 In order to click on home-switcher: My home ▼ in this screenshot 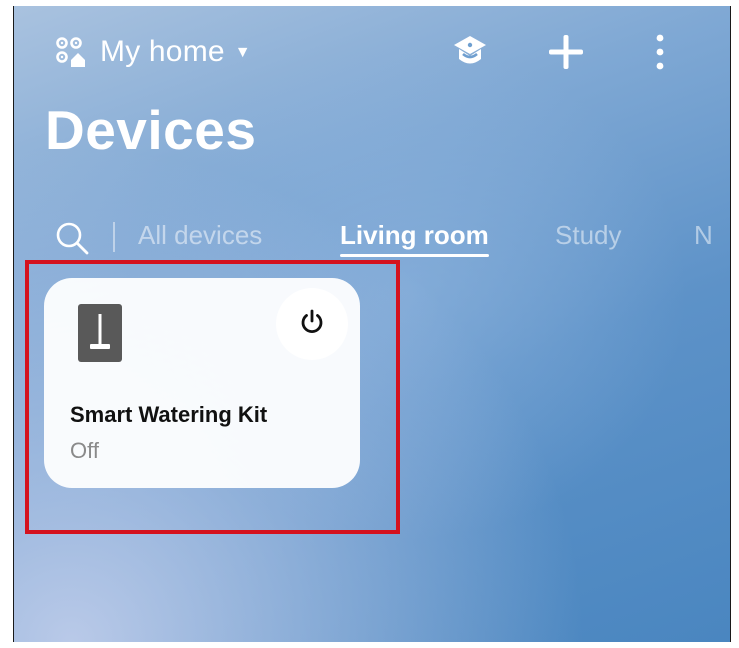, I will do `click(151, 52)`.